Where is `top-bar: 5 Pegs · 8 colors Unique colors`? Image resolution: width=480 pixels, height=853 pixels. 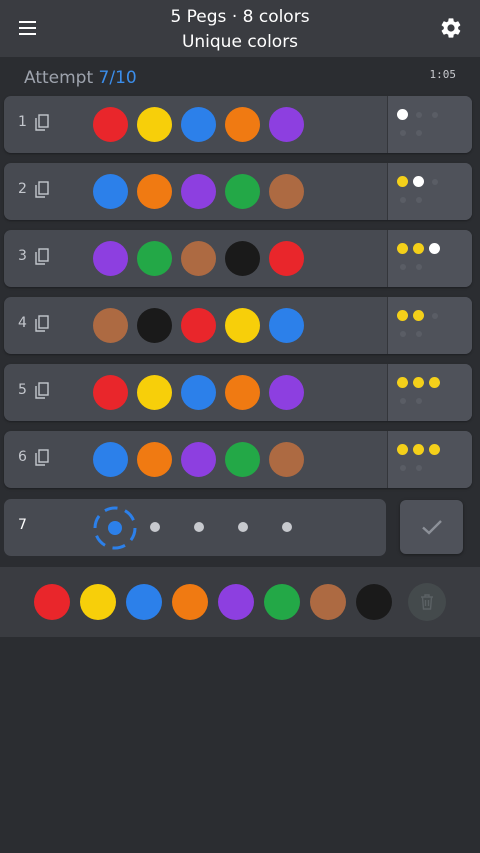 top-bar: 5 Pegs · 8 colors Unique colors is located at coordinates (240, 28).